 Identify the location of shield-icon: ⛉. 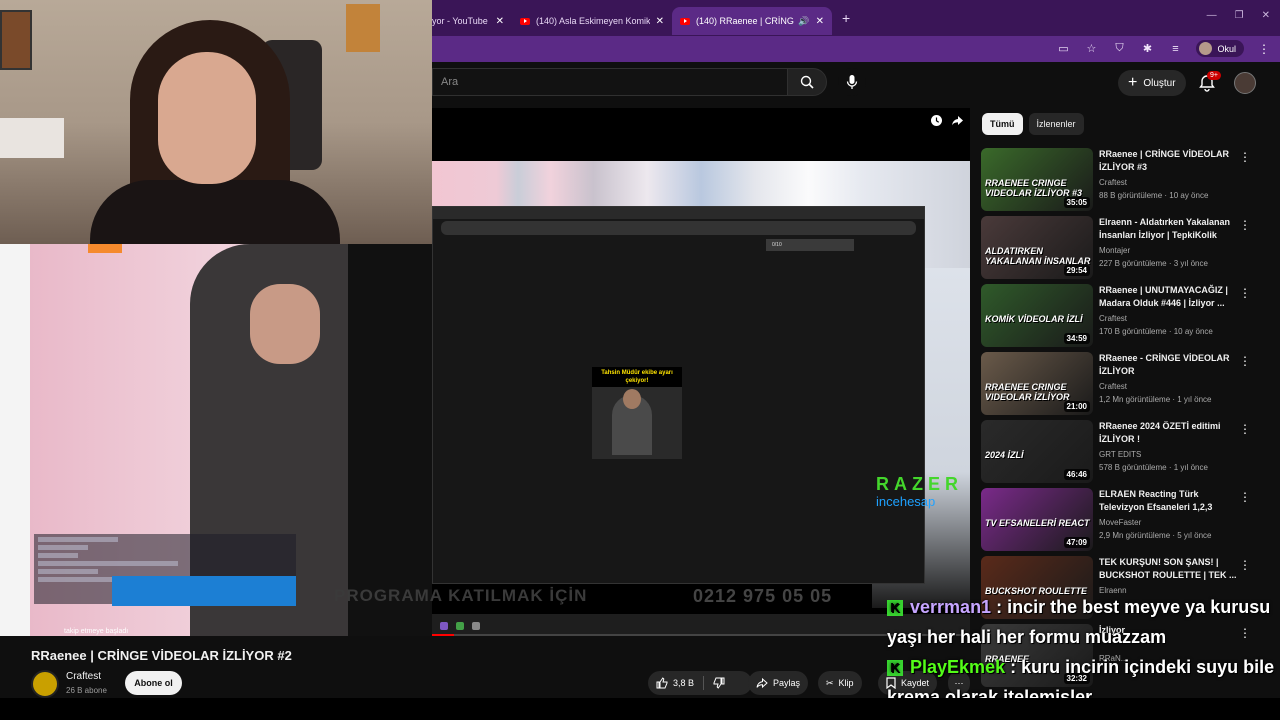
(1119, 49).